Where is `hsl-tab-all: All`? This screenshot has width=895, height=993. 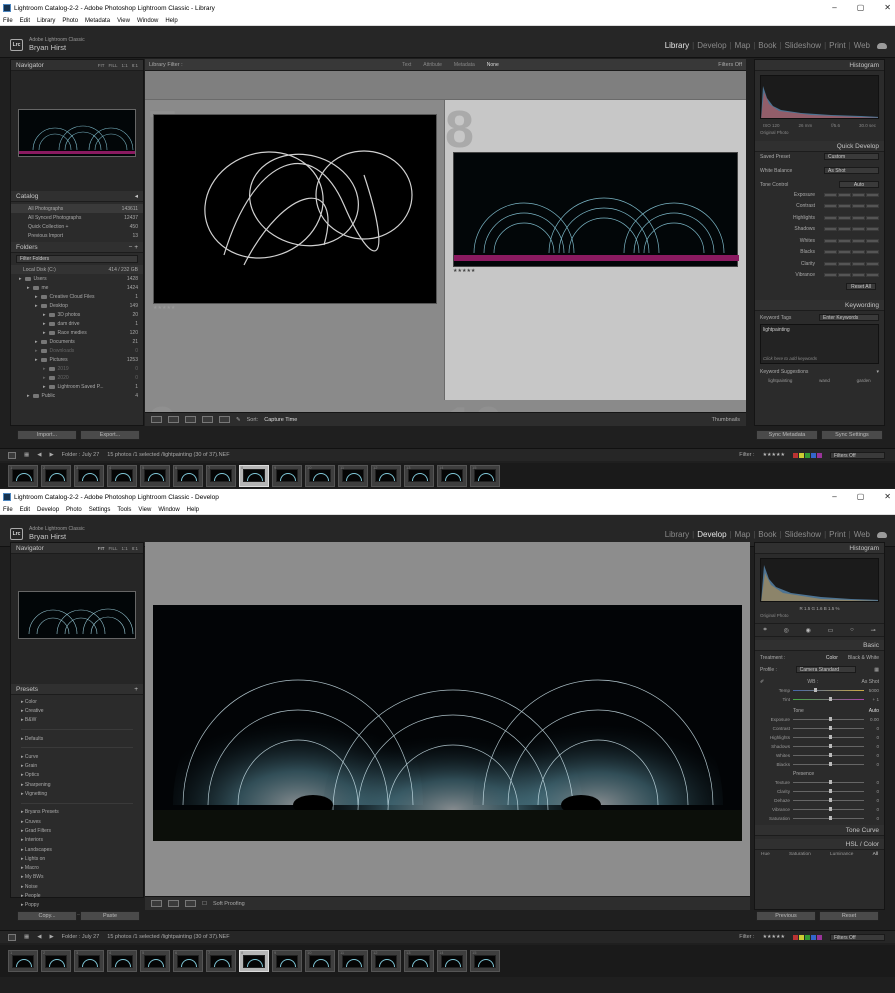 hsl-tab-all: All is located at coordinates (875, 854).